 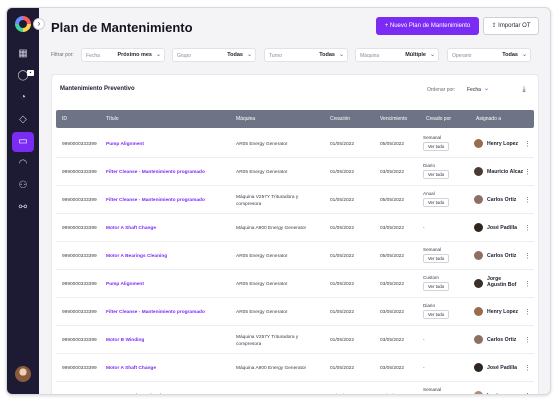 What do you see at coordinates (502, 228) in the screenshot?
I see `assignee-name: José Padilla` at bounding box center [502, 228].